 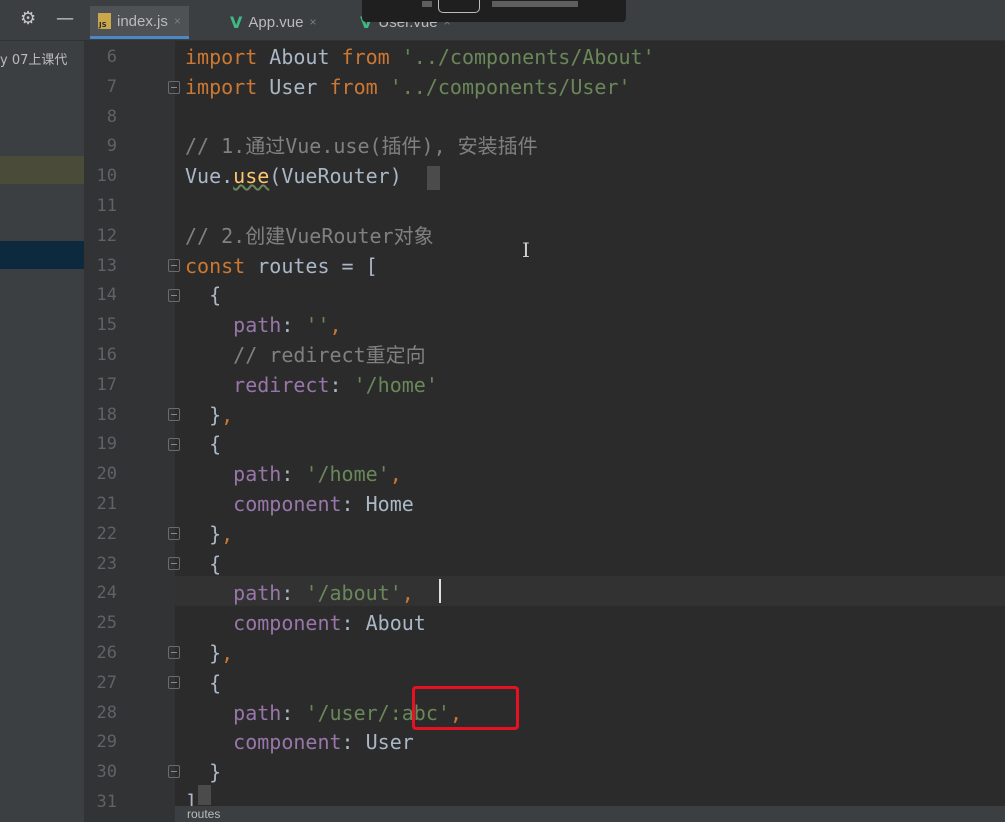 I want to click on js-file-icon: JS, so click(x=104, y=21).